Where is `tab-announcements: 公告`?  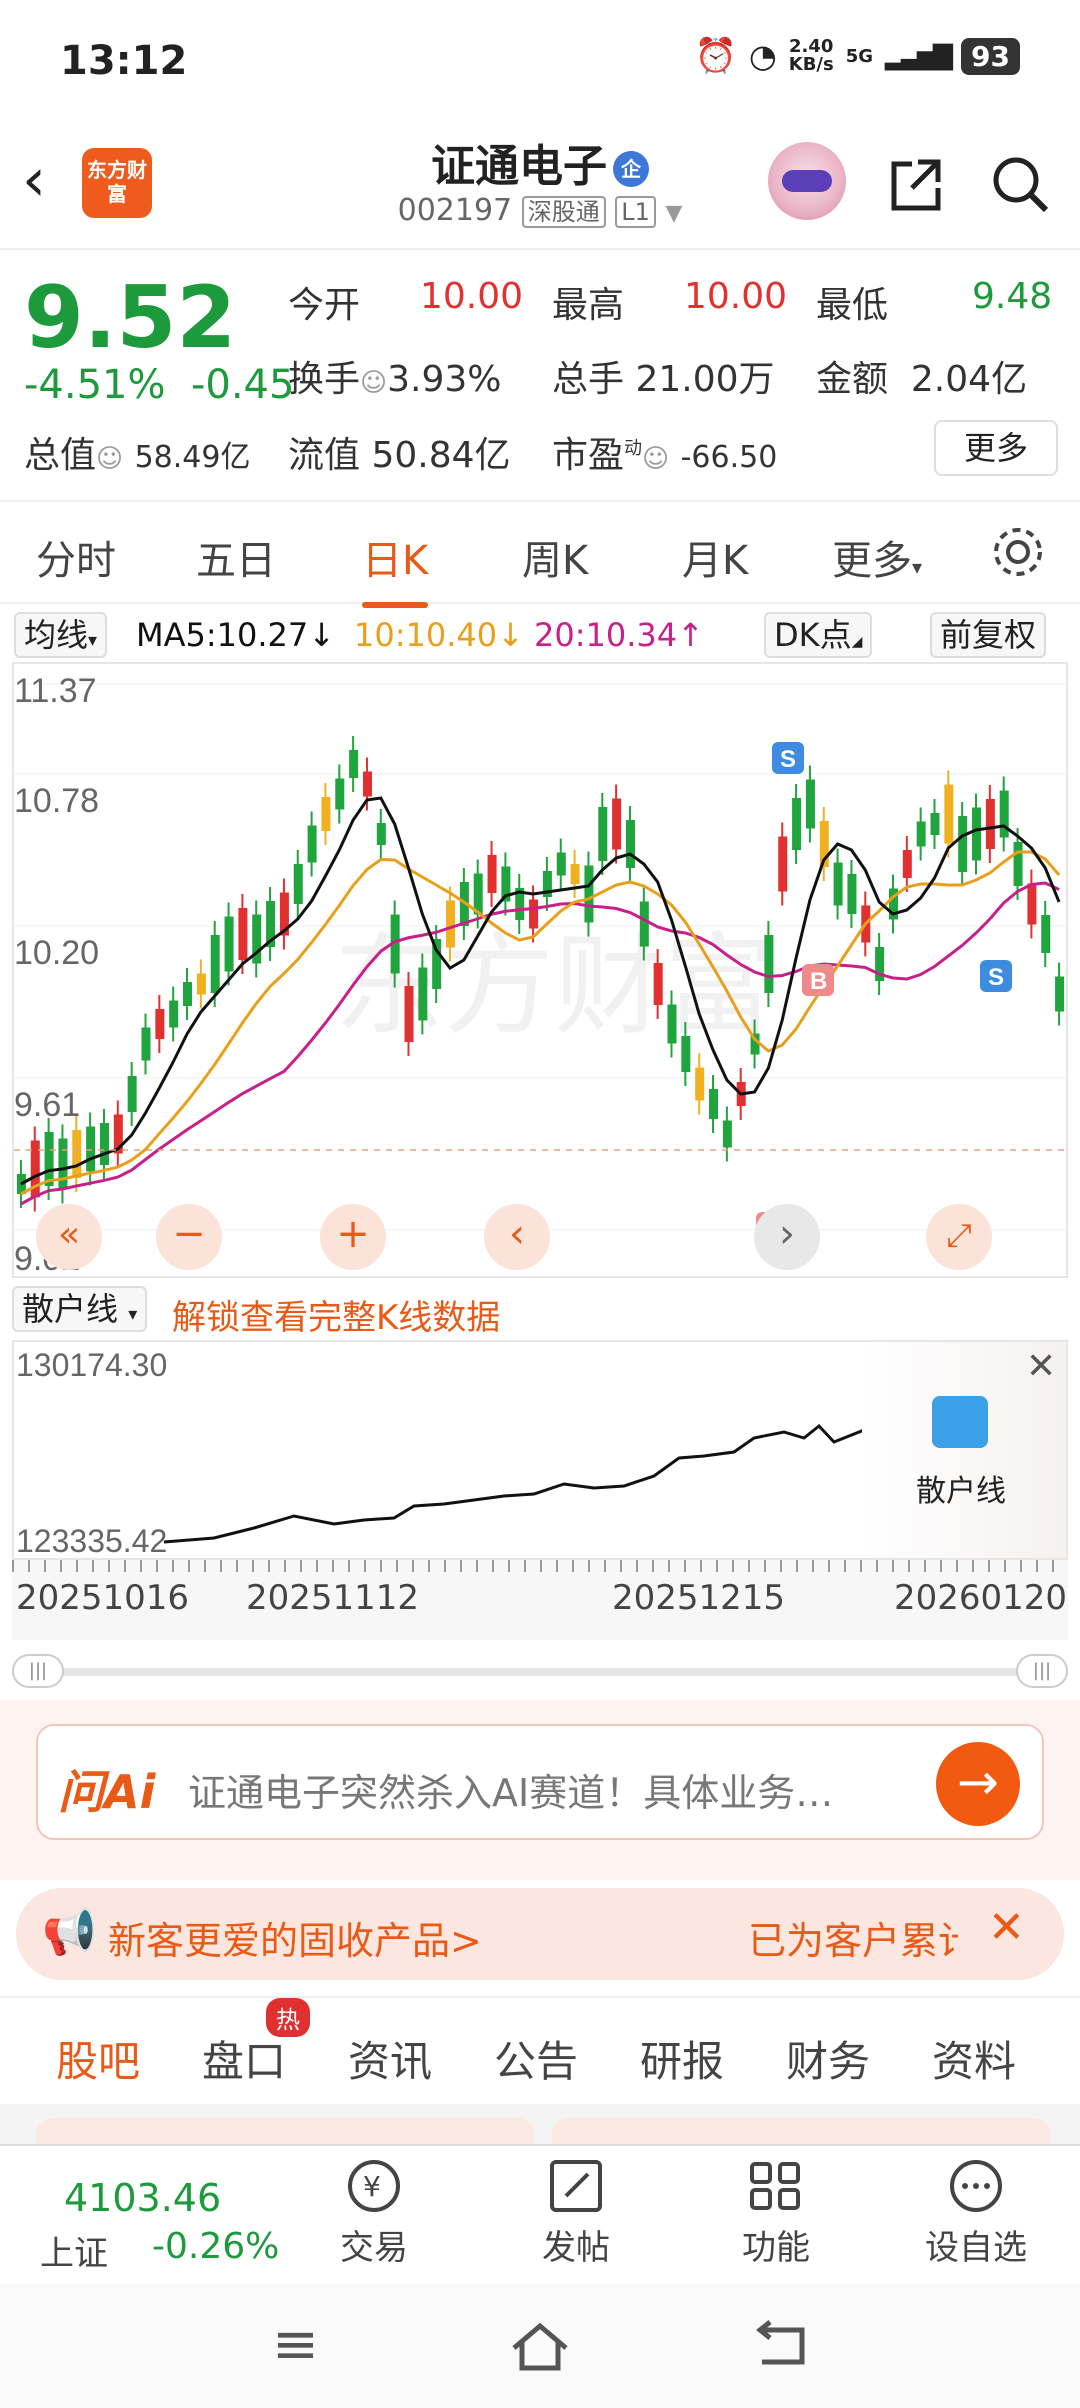 tab-announcements: 公告 is located at coordinates (536, 2058).